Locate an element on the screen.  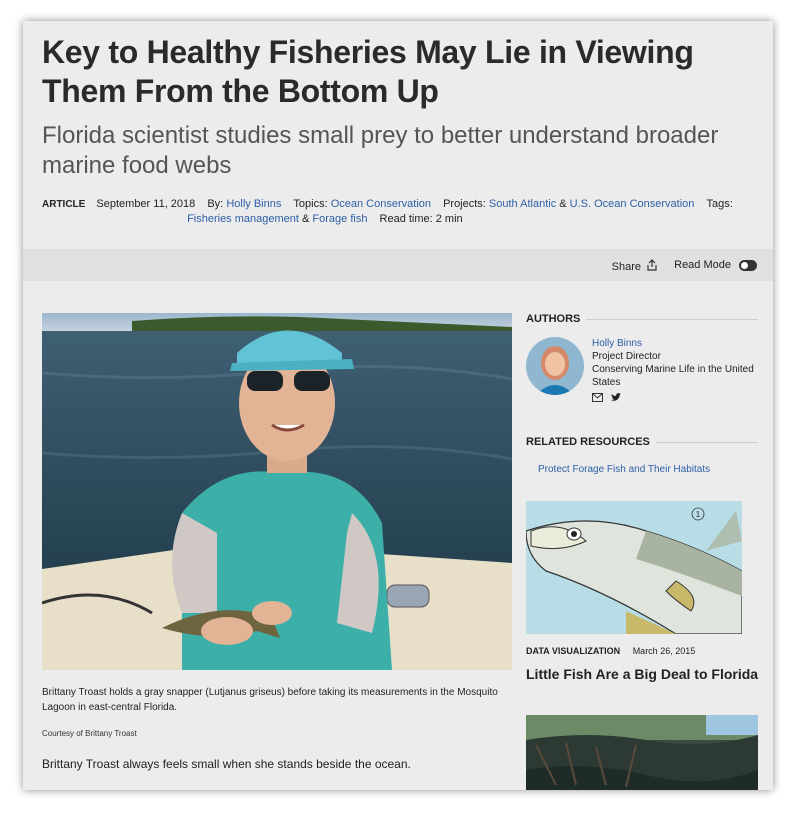
card-date: March 26, 2015 is located at coordinates (664, 651).